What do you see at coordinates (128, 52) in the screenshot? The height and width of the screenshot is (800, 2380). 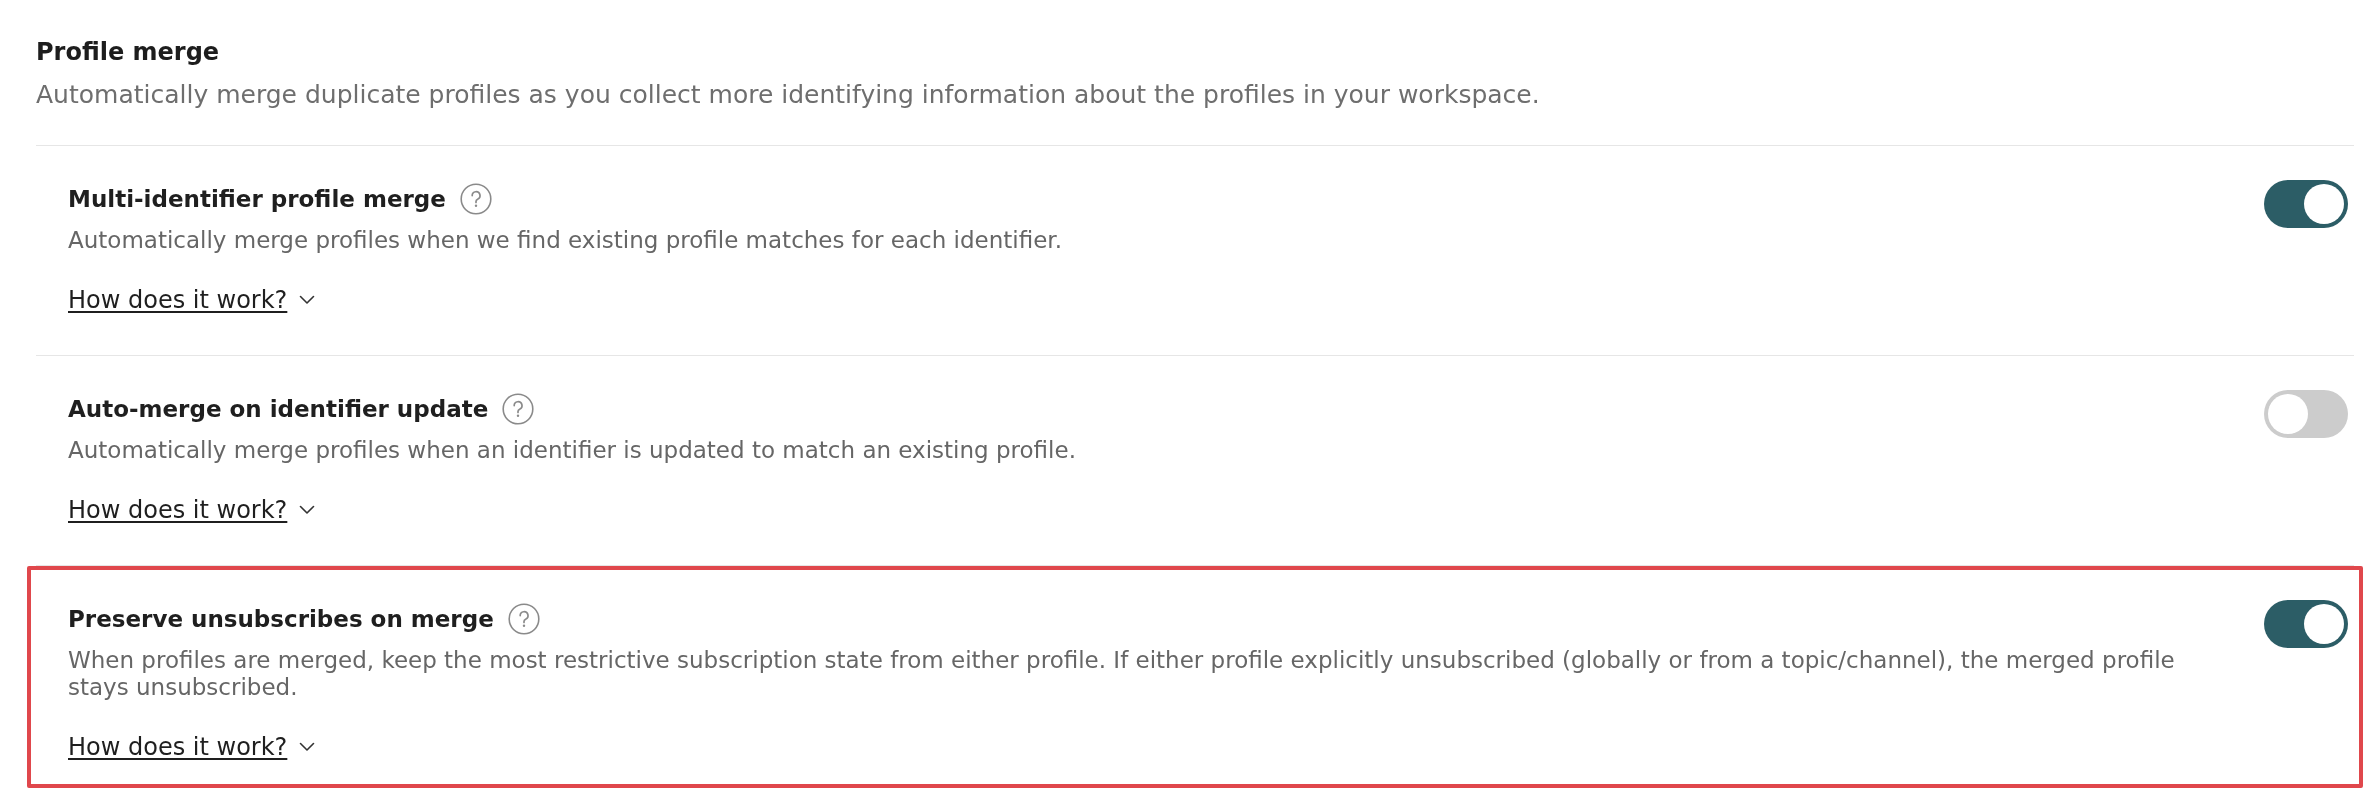 I see `section-title: Profile merge` at bounding box center [128, 52].